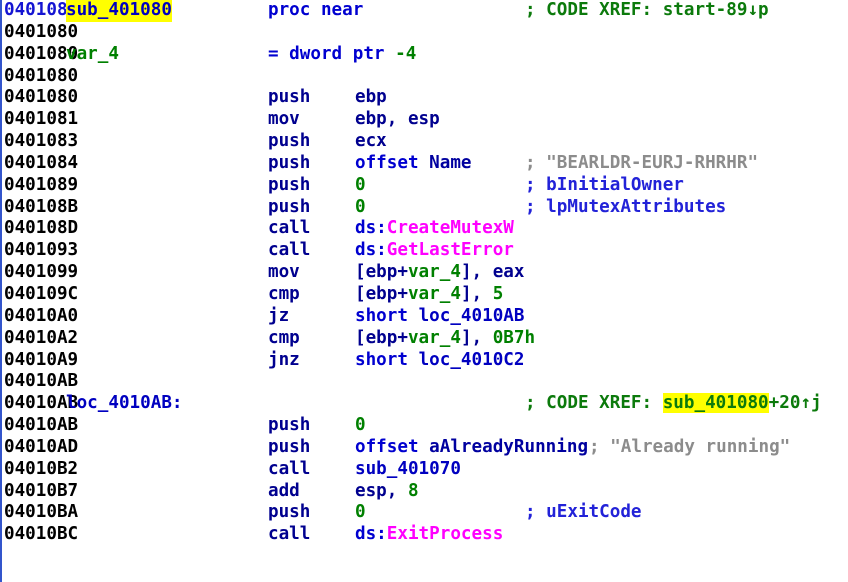  What do you see at coordinates (715, 403) in the screenshot?
I see `xref-target-name: sub_401080` at bounding box center [715, 403].